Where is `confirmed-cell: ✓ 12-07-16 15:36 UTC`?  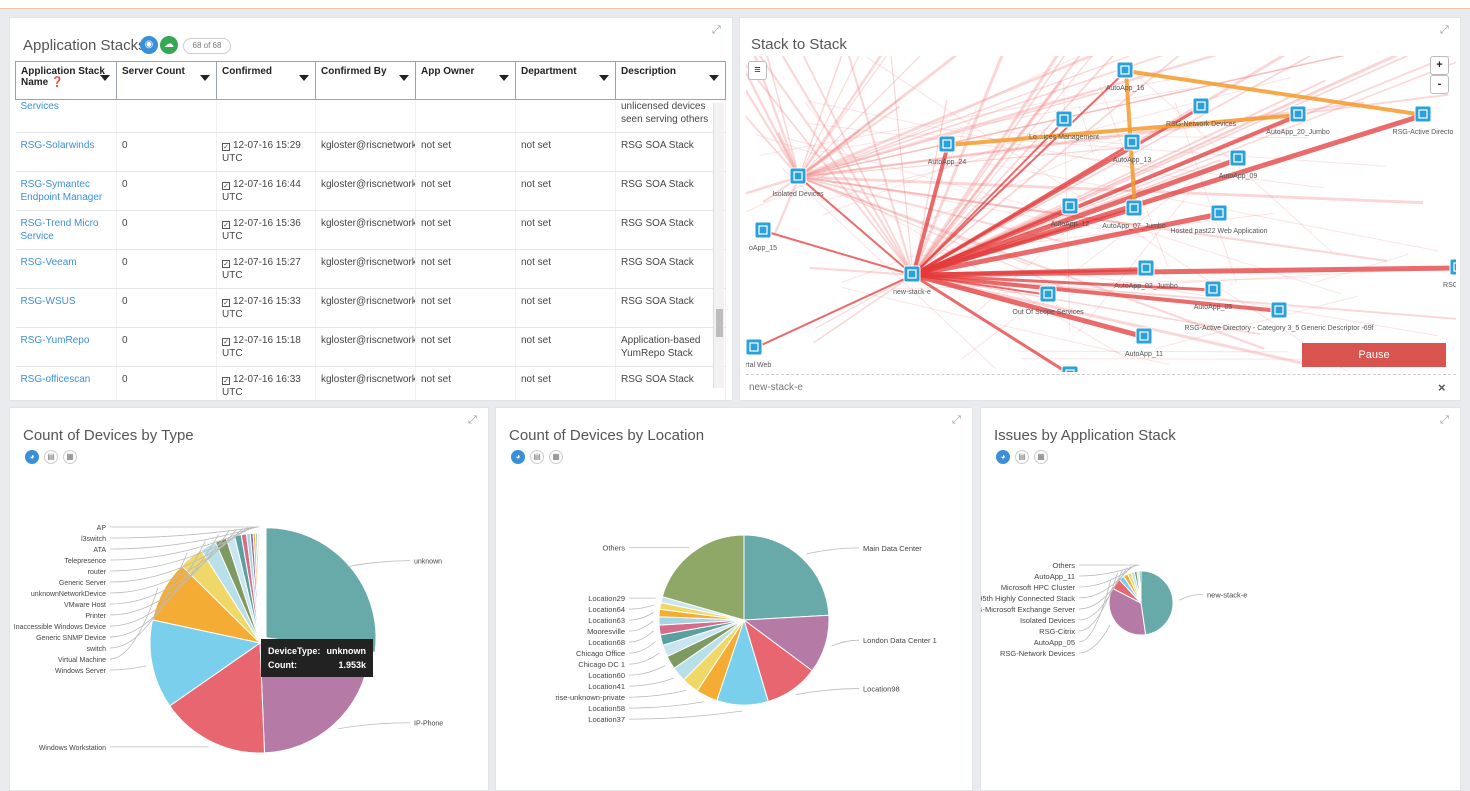 confirmed-cell: ✓ 12-07-16 15:36 UTC is located at coordinates (266, 230).